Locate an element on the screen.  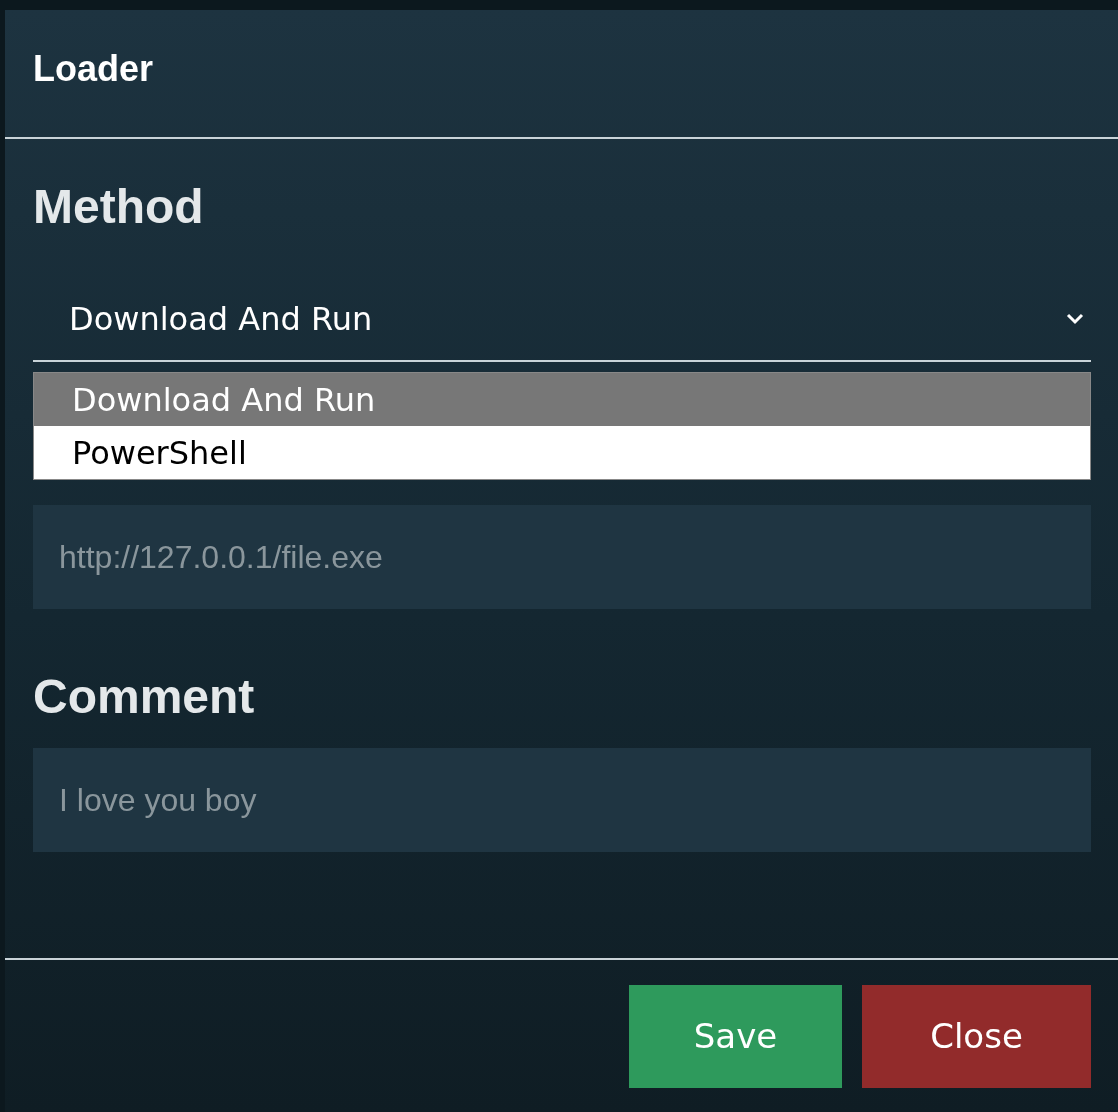
comment-label: Comment is located at coordinates (144, 696).